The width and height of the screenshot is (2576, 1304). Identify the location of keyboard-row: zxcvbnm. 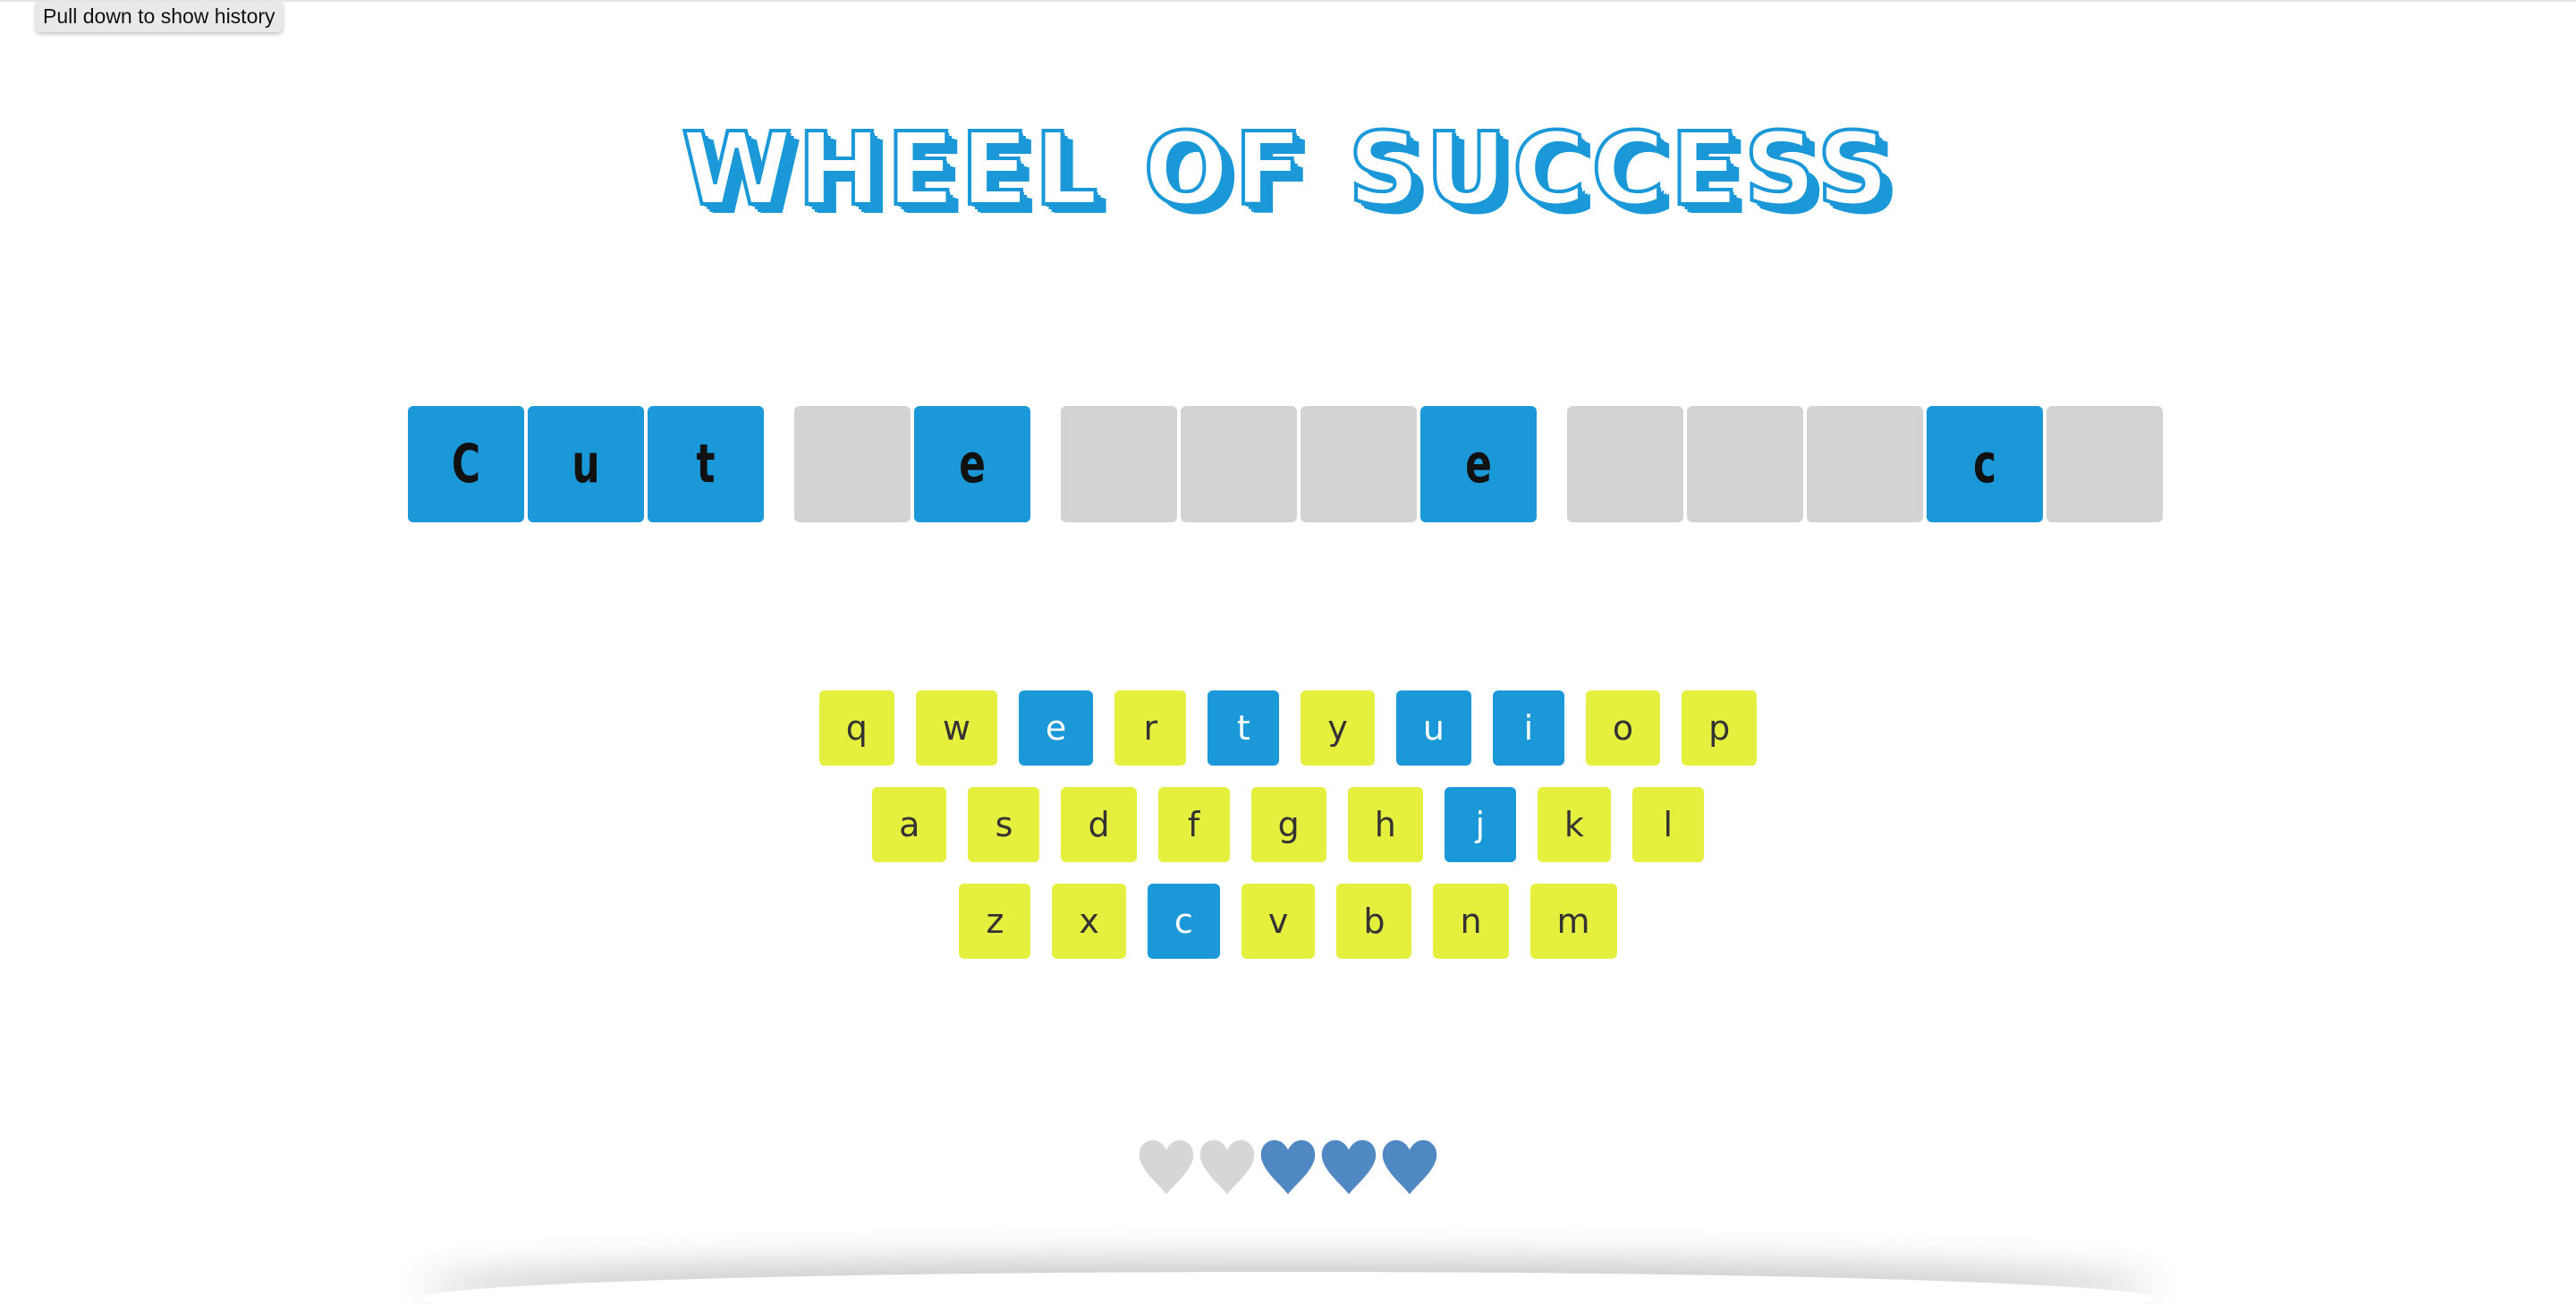
(1288, 923).